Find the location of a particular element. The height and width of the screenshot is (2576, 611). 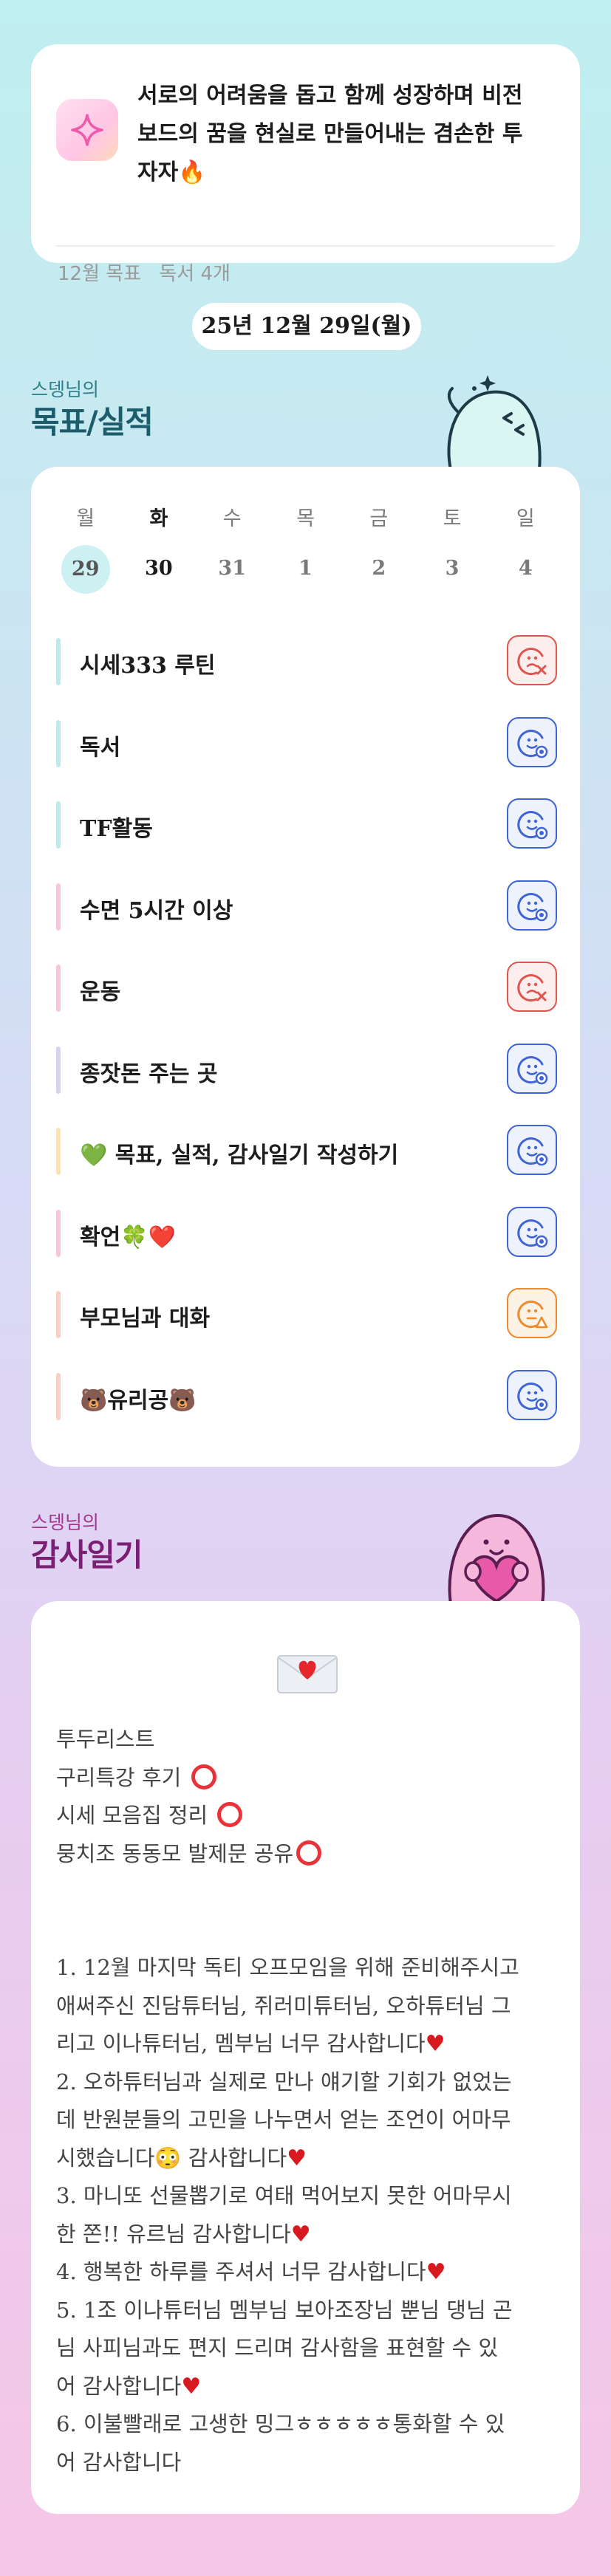

date-cell: 1 is located at coordinates (305, 568).